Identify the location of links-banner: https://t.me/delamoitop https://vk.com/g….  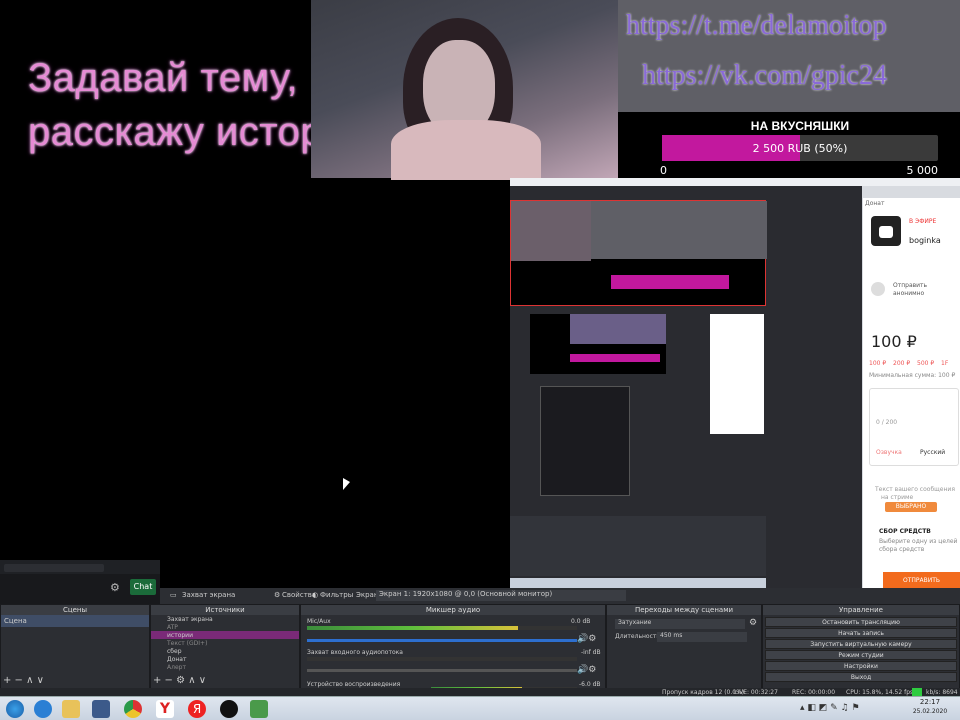
(789, 56).